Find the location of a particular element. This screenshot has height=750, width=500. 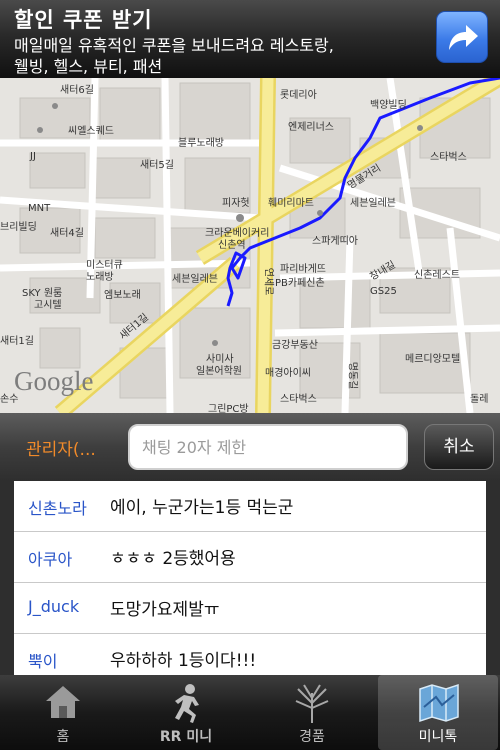

map-label: 새터5길 is located at coordinates (157, 165).